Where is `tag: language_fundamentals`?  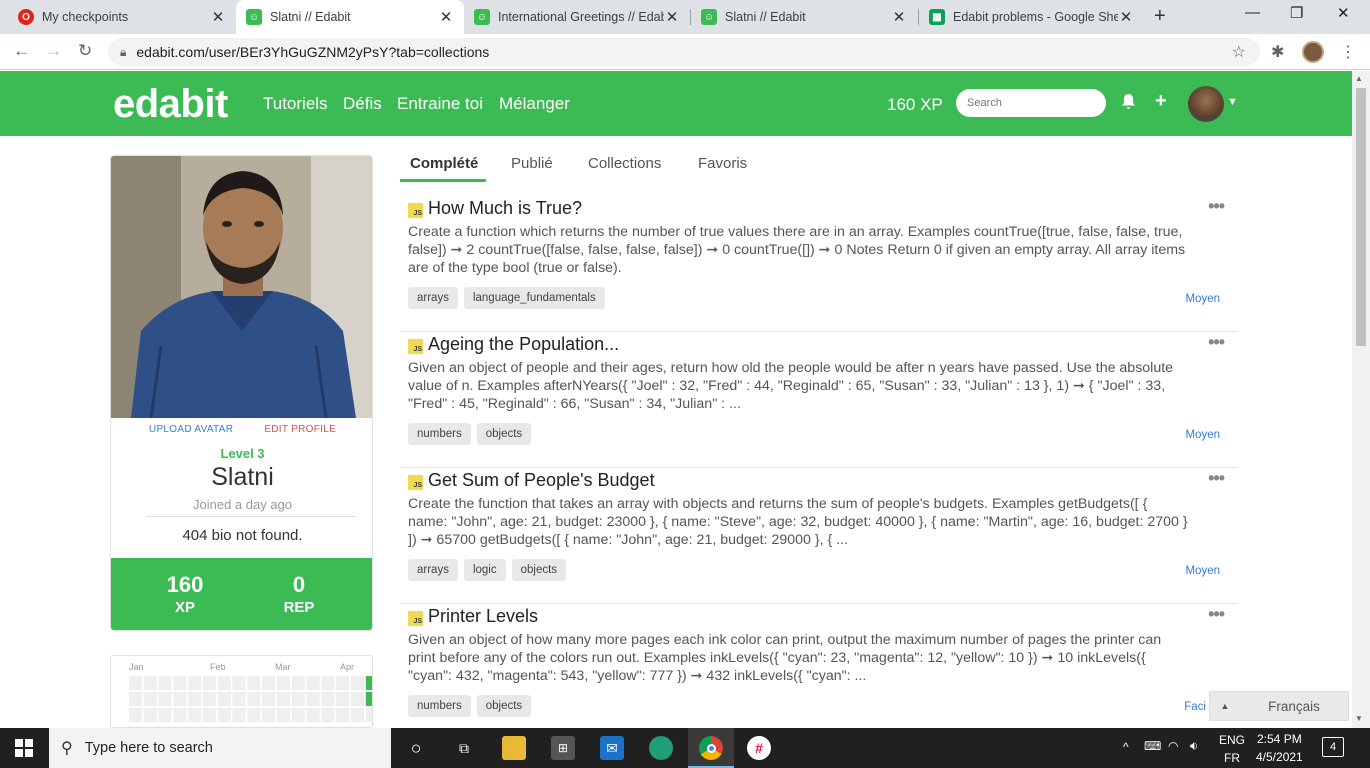
tag: language_fundamentals is located at coordinates (534, 298).